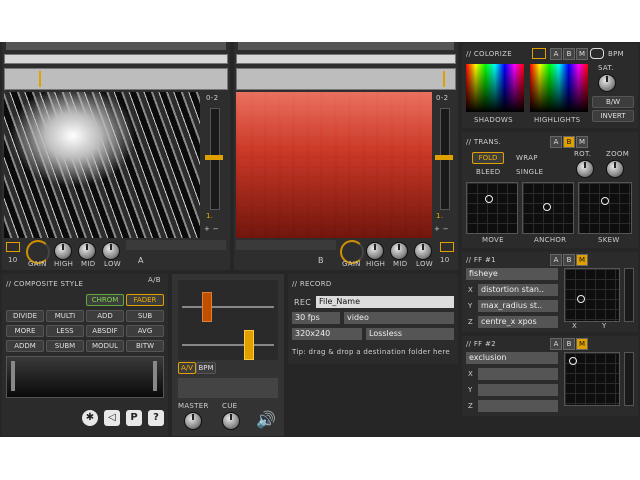 The image size is (640, 480). I want to click on mode-bitw-button: BITW, so click(145, 346).